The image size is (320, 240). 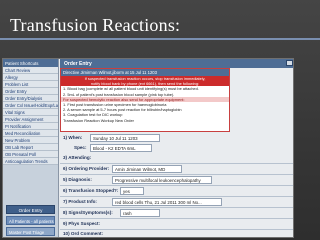 What do you see at coordinates (30, 112) in the screenshot?
I see `sidebar-item-vital-signs: Vital Signs` at bounding box center [30, 112].